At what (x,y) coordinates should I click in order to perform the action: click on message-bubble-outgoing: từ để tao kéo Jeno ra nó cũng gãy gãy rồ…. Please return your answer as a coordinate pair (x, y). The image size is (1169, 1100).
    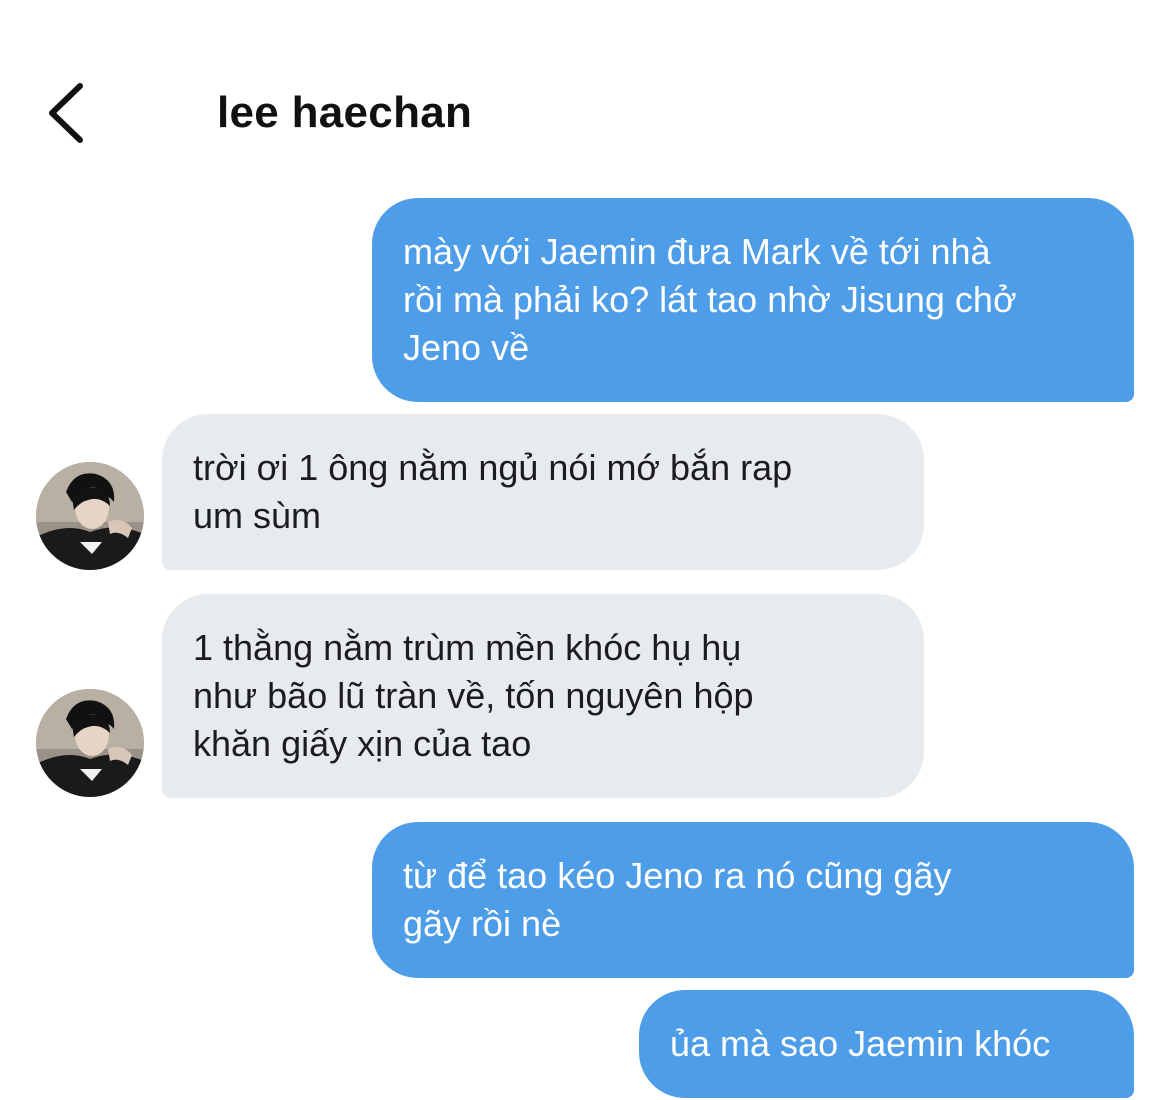
    Looking at the image, I should click on (753, 900).